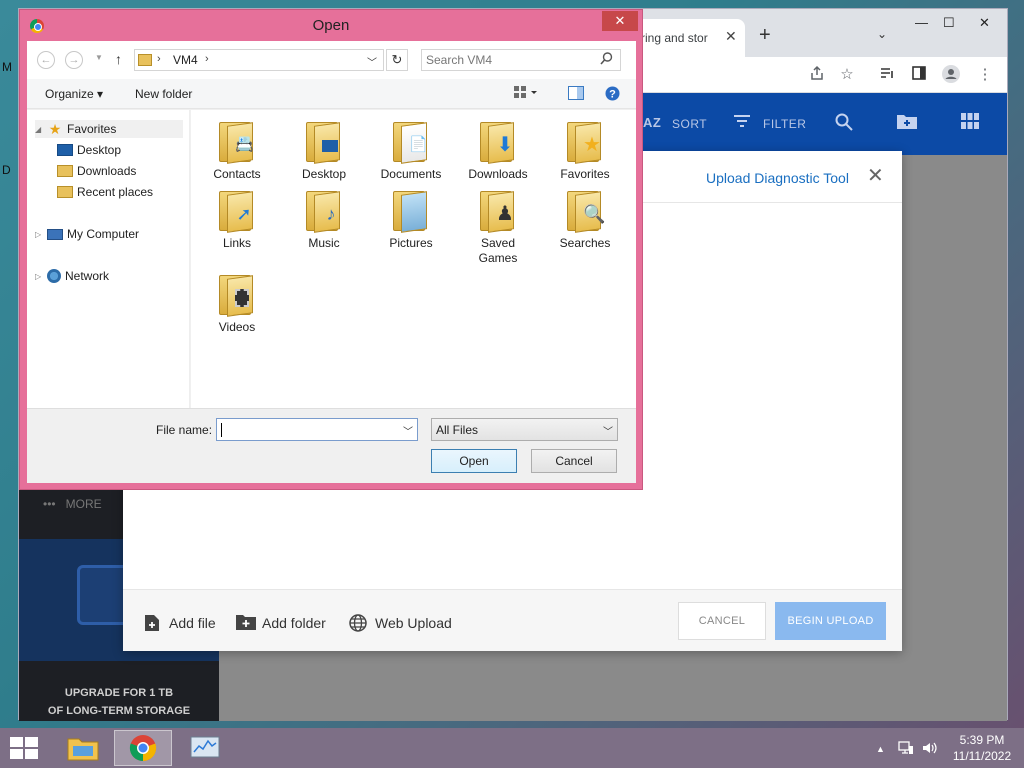 This screenshot has height=768, width=1024. I want to click on begin-upload-button: BEGIN UPLOAD, so click(830, 621).